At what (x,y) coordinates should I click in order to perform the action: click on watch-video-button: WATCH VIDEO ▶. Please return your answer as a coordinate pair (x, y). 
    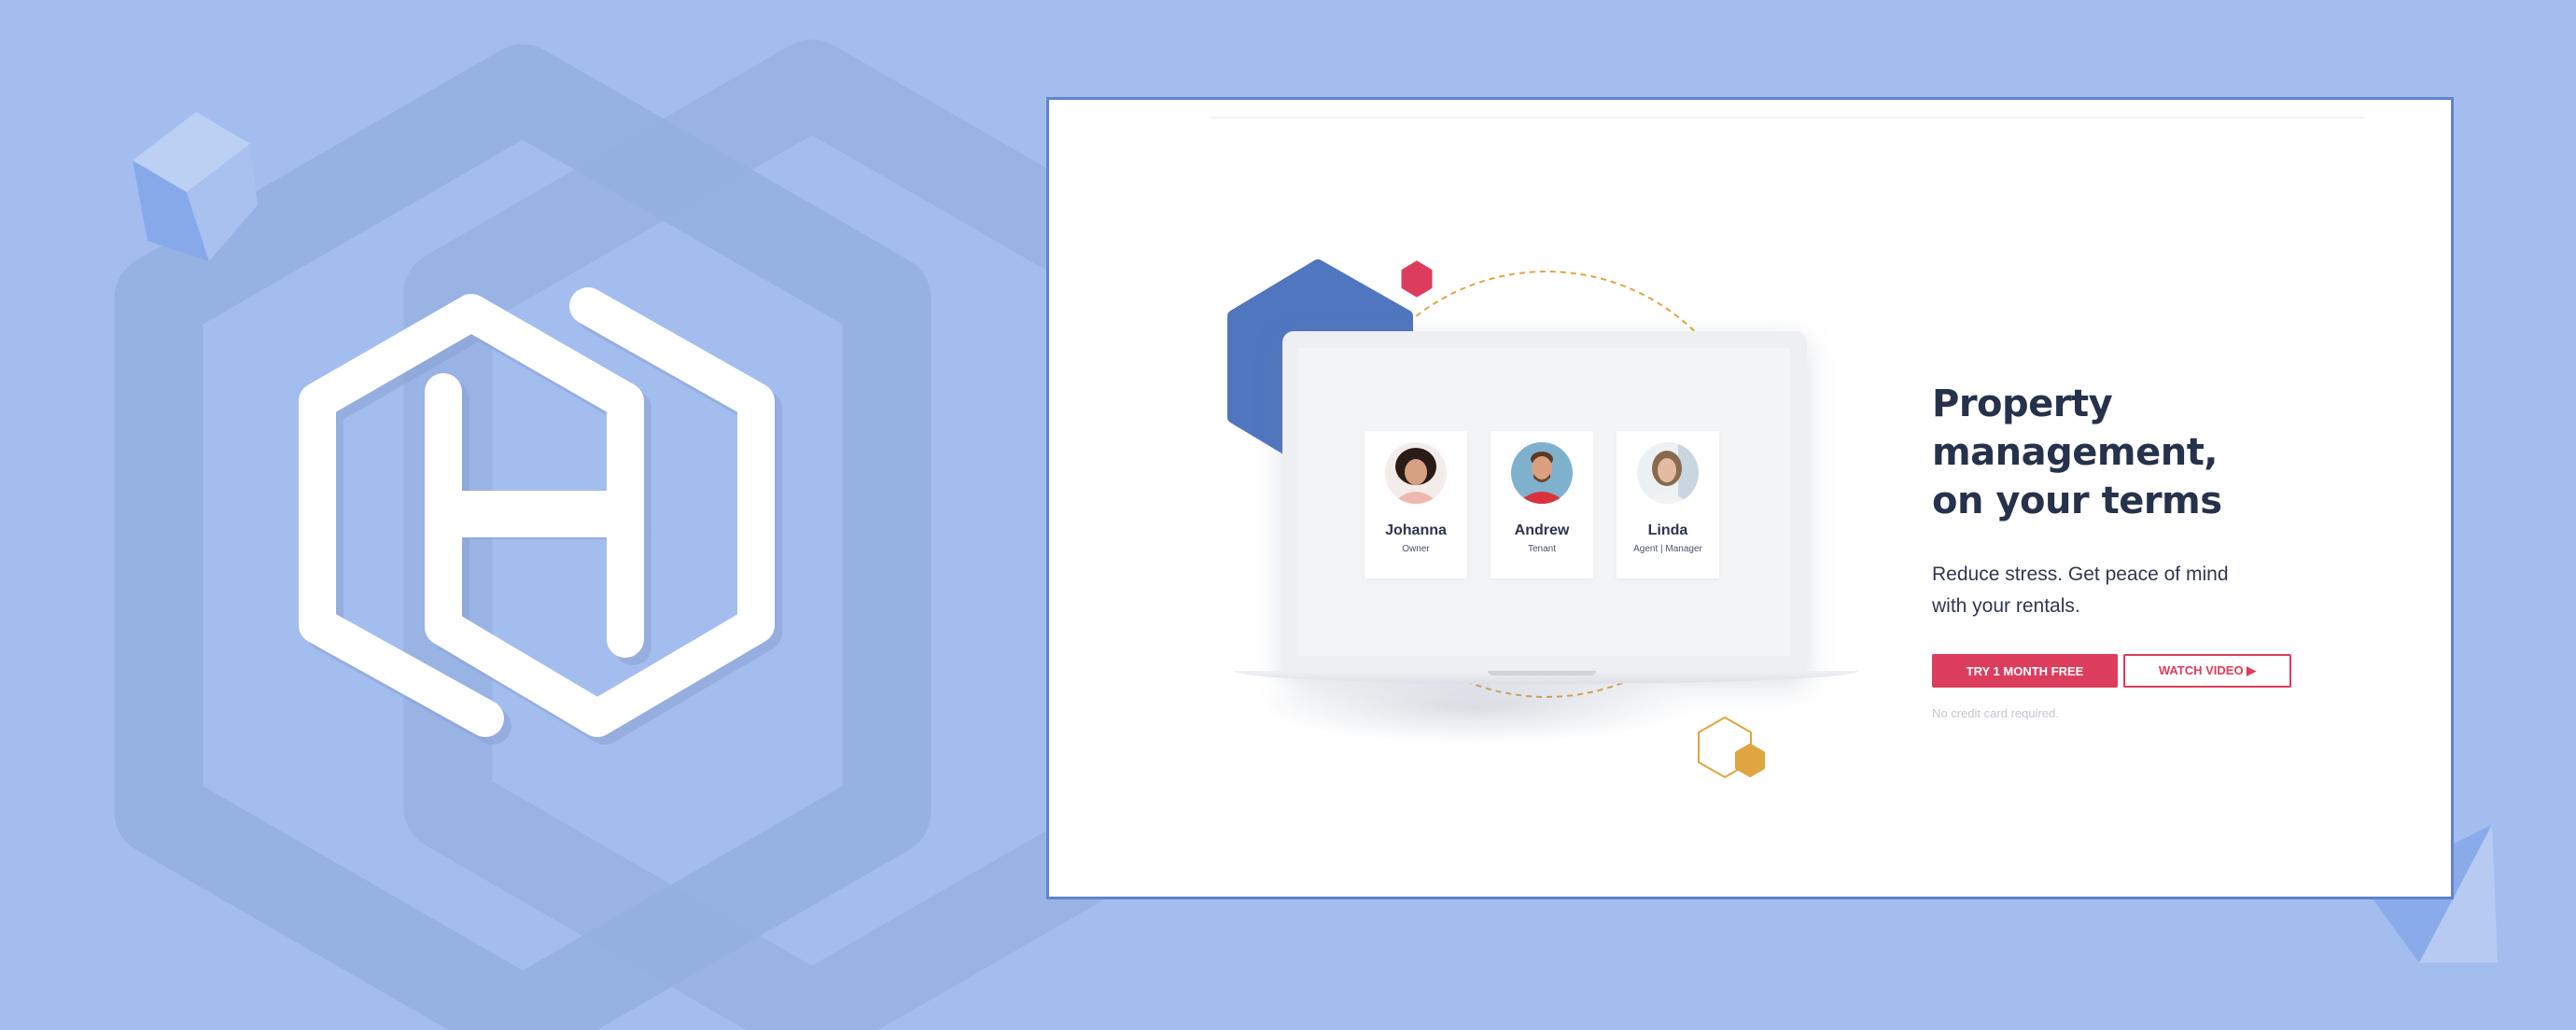
    Looking at the image, I should click on (2207, 671).